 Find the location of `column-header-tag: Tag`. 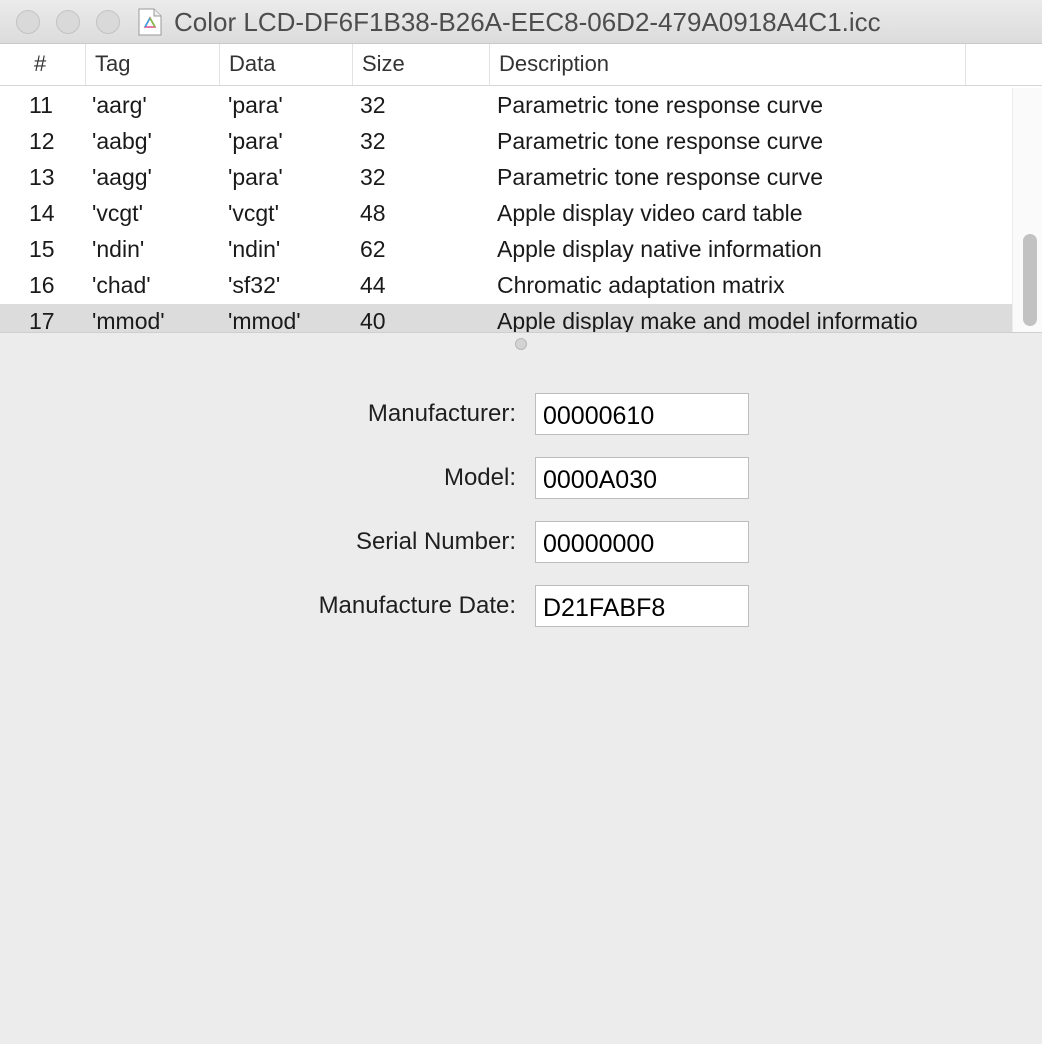

column-header-tag: Tag is located at coordinates (153, 64).